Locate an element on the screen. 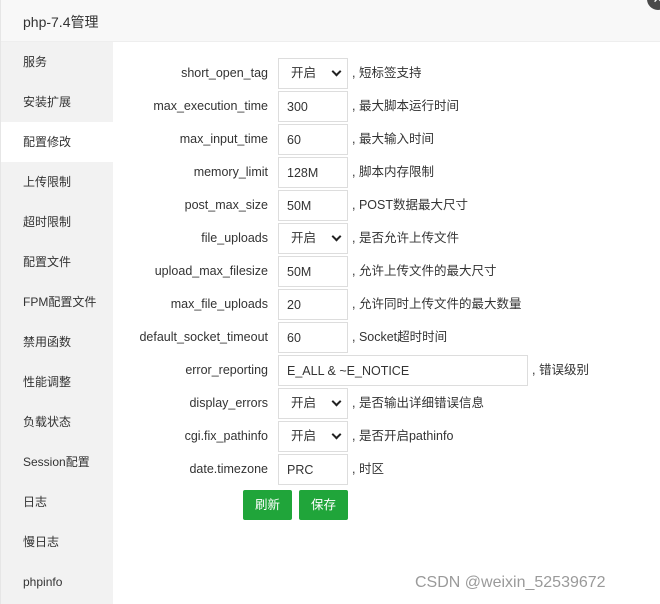 Image resolution: width=660 pixels, height=604 pixels. watermark: CSDN @weixin_52539672 is located at coordinates (510, 582).